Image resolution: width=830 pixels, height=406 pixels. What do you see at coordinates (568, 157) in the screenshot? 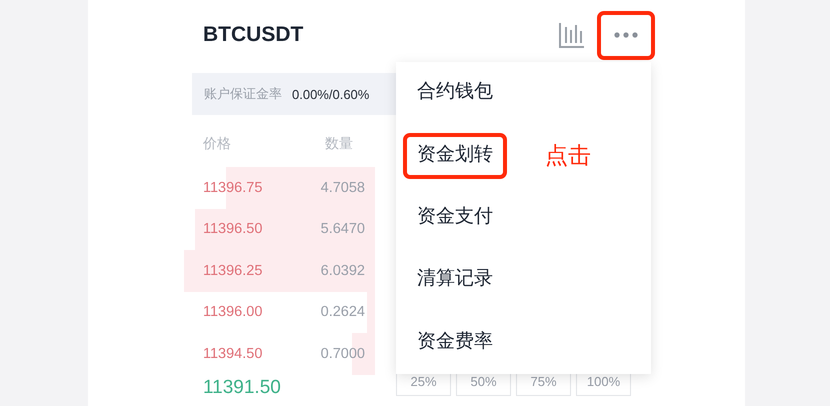
I see `annotation-text: 点击` at bounding box center [568, 157].